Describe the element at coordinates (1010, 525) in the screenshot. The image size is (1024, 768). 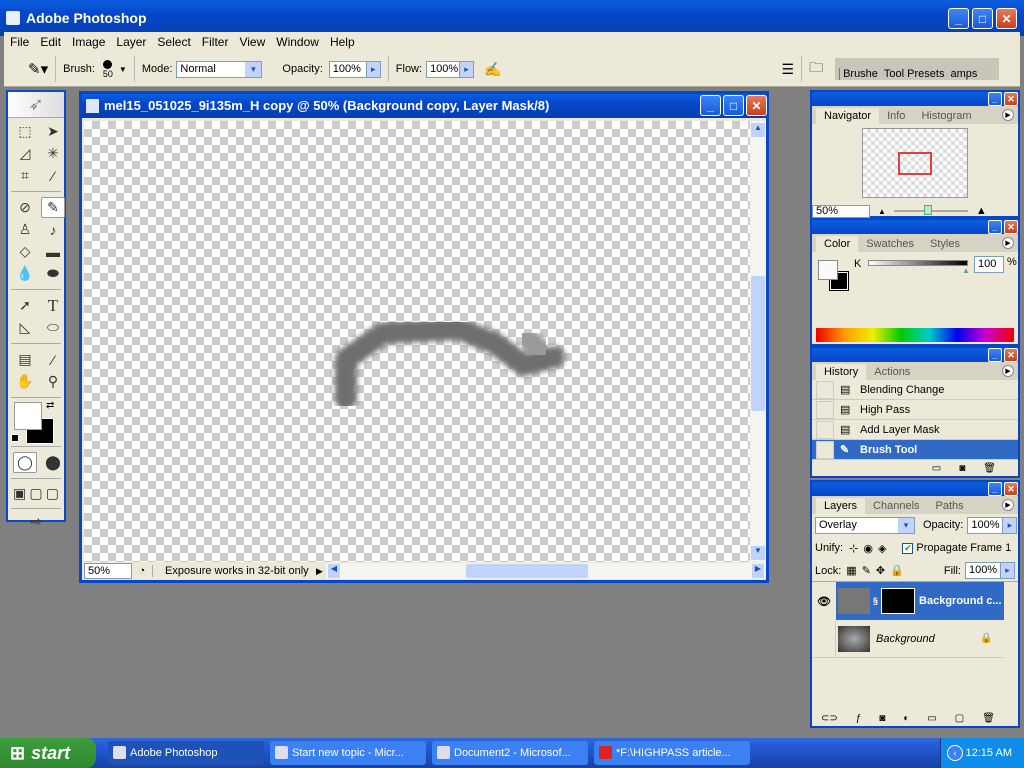
I see `layer-opacity-slider-button: ▸` at that location.